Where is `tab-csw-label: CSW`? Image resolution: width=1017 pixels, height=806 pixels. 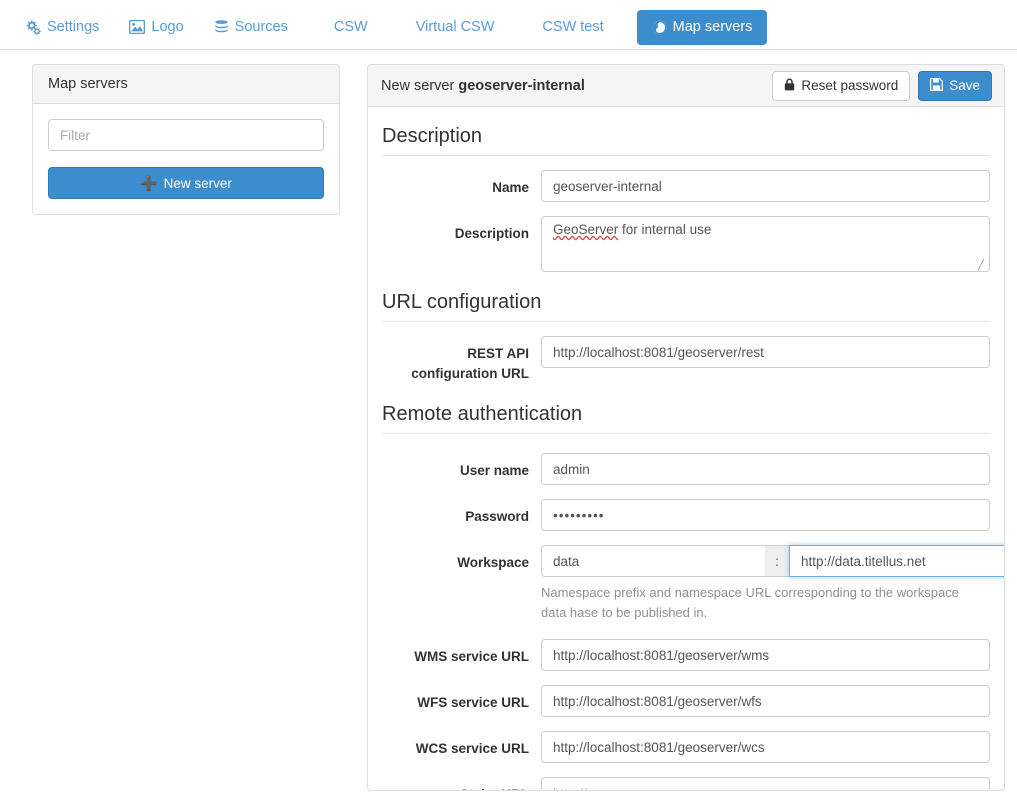 tab-csw-label: CSW is located at coordinates (350, 27).